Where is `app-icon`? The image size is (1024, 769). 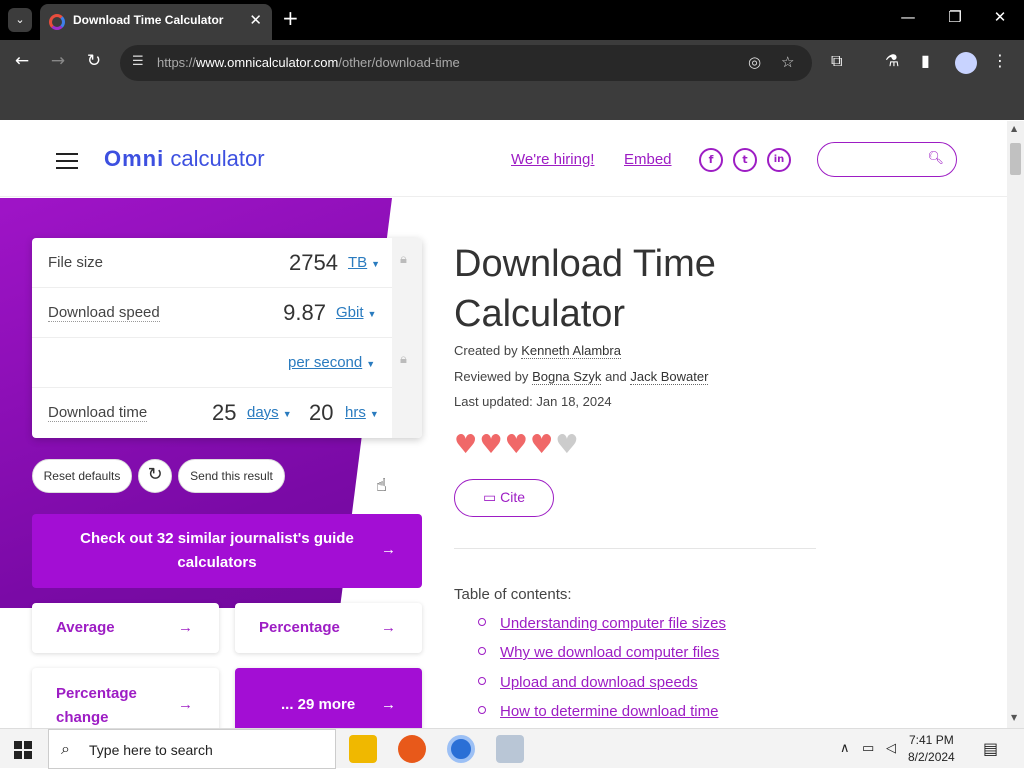
app-icon is located at coordinates (510, 749).